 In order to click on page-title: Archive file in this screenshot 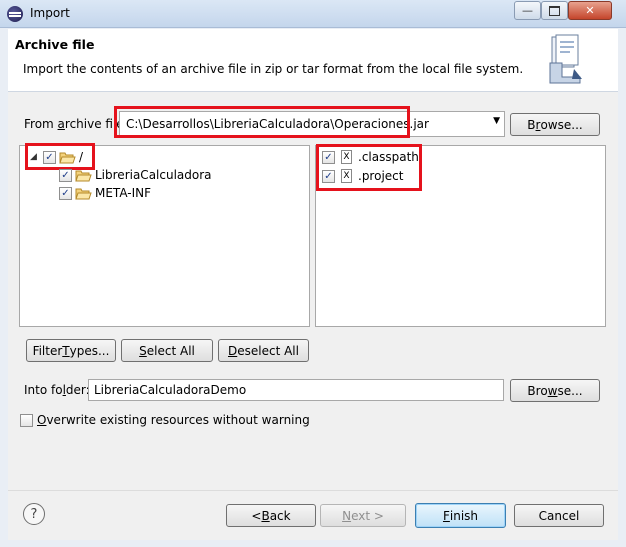, I will do `click(55, 44)`.